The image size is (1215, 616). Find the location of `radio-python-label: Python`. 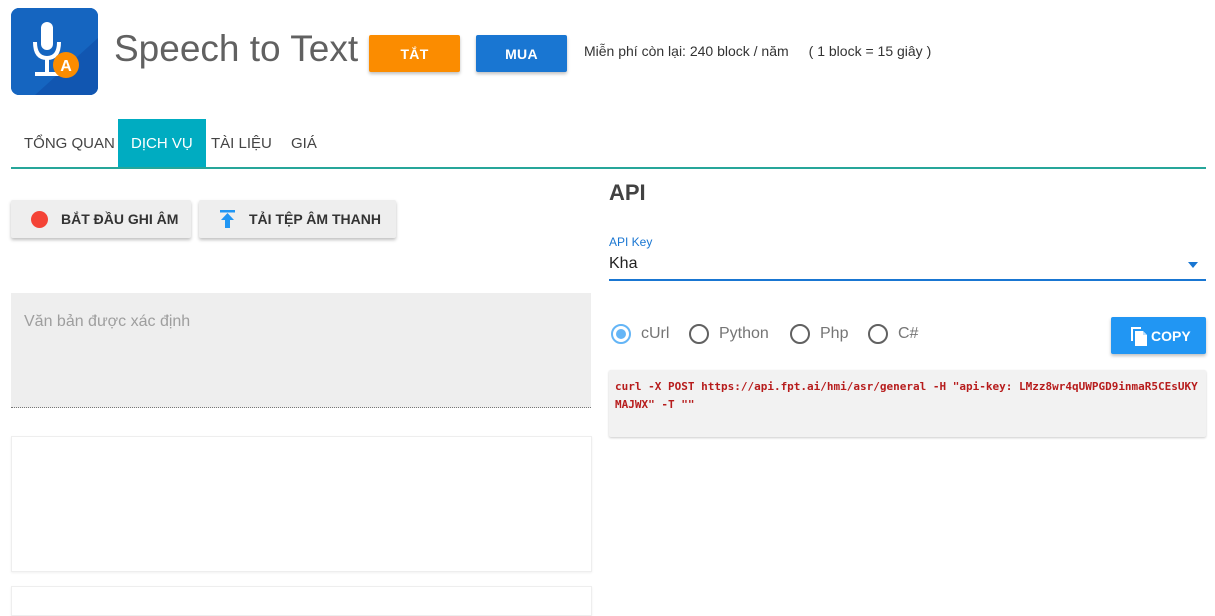

radio-python-label: Python is located at coordinates (744, 333).